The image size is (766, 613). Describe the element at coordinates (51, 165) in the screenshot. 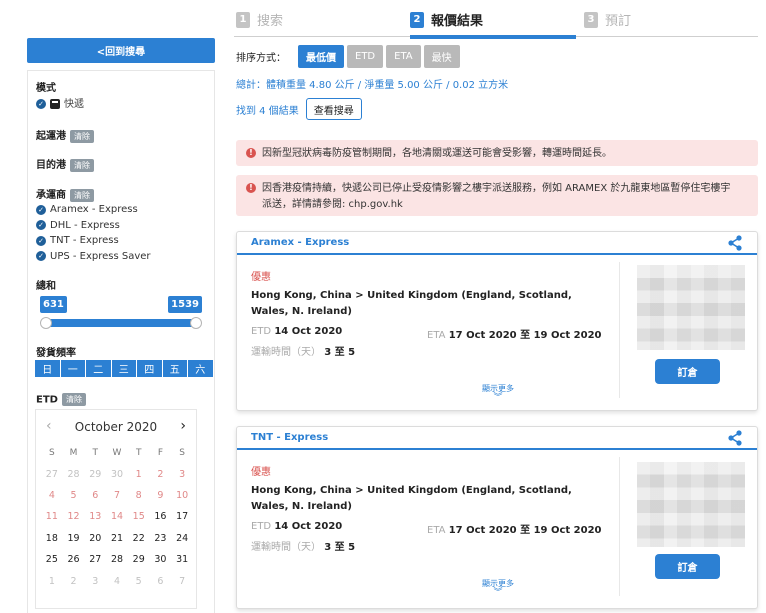

I see `destination-port-label: 目的港` at that location.